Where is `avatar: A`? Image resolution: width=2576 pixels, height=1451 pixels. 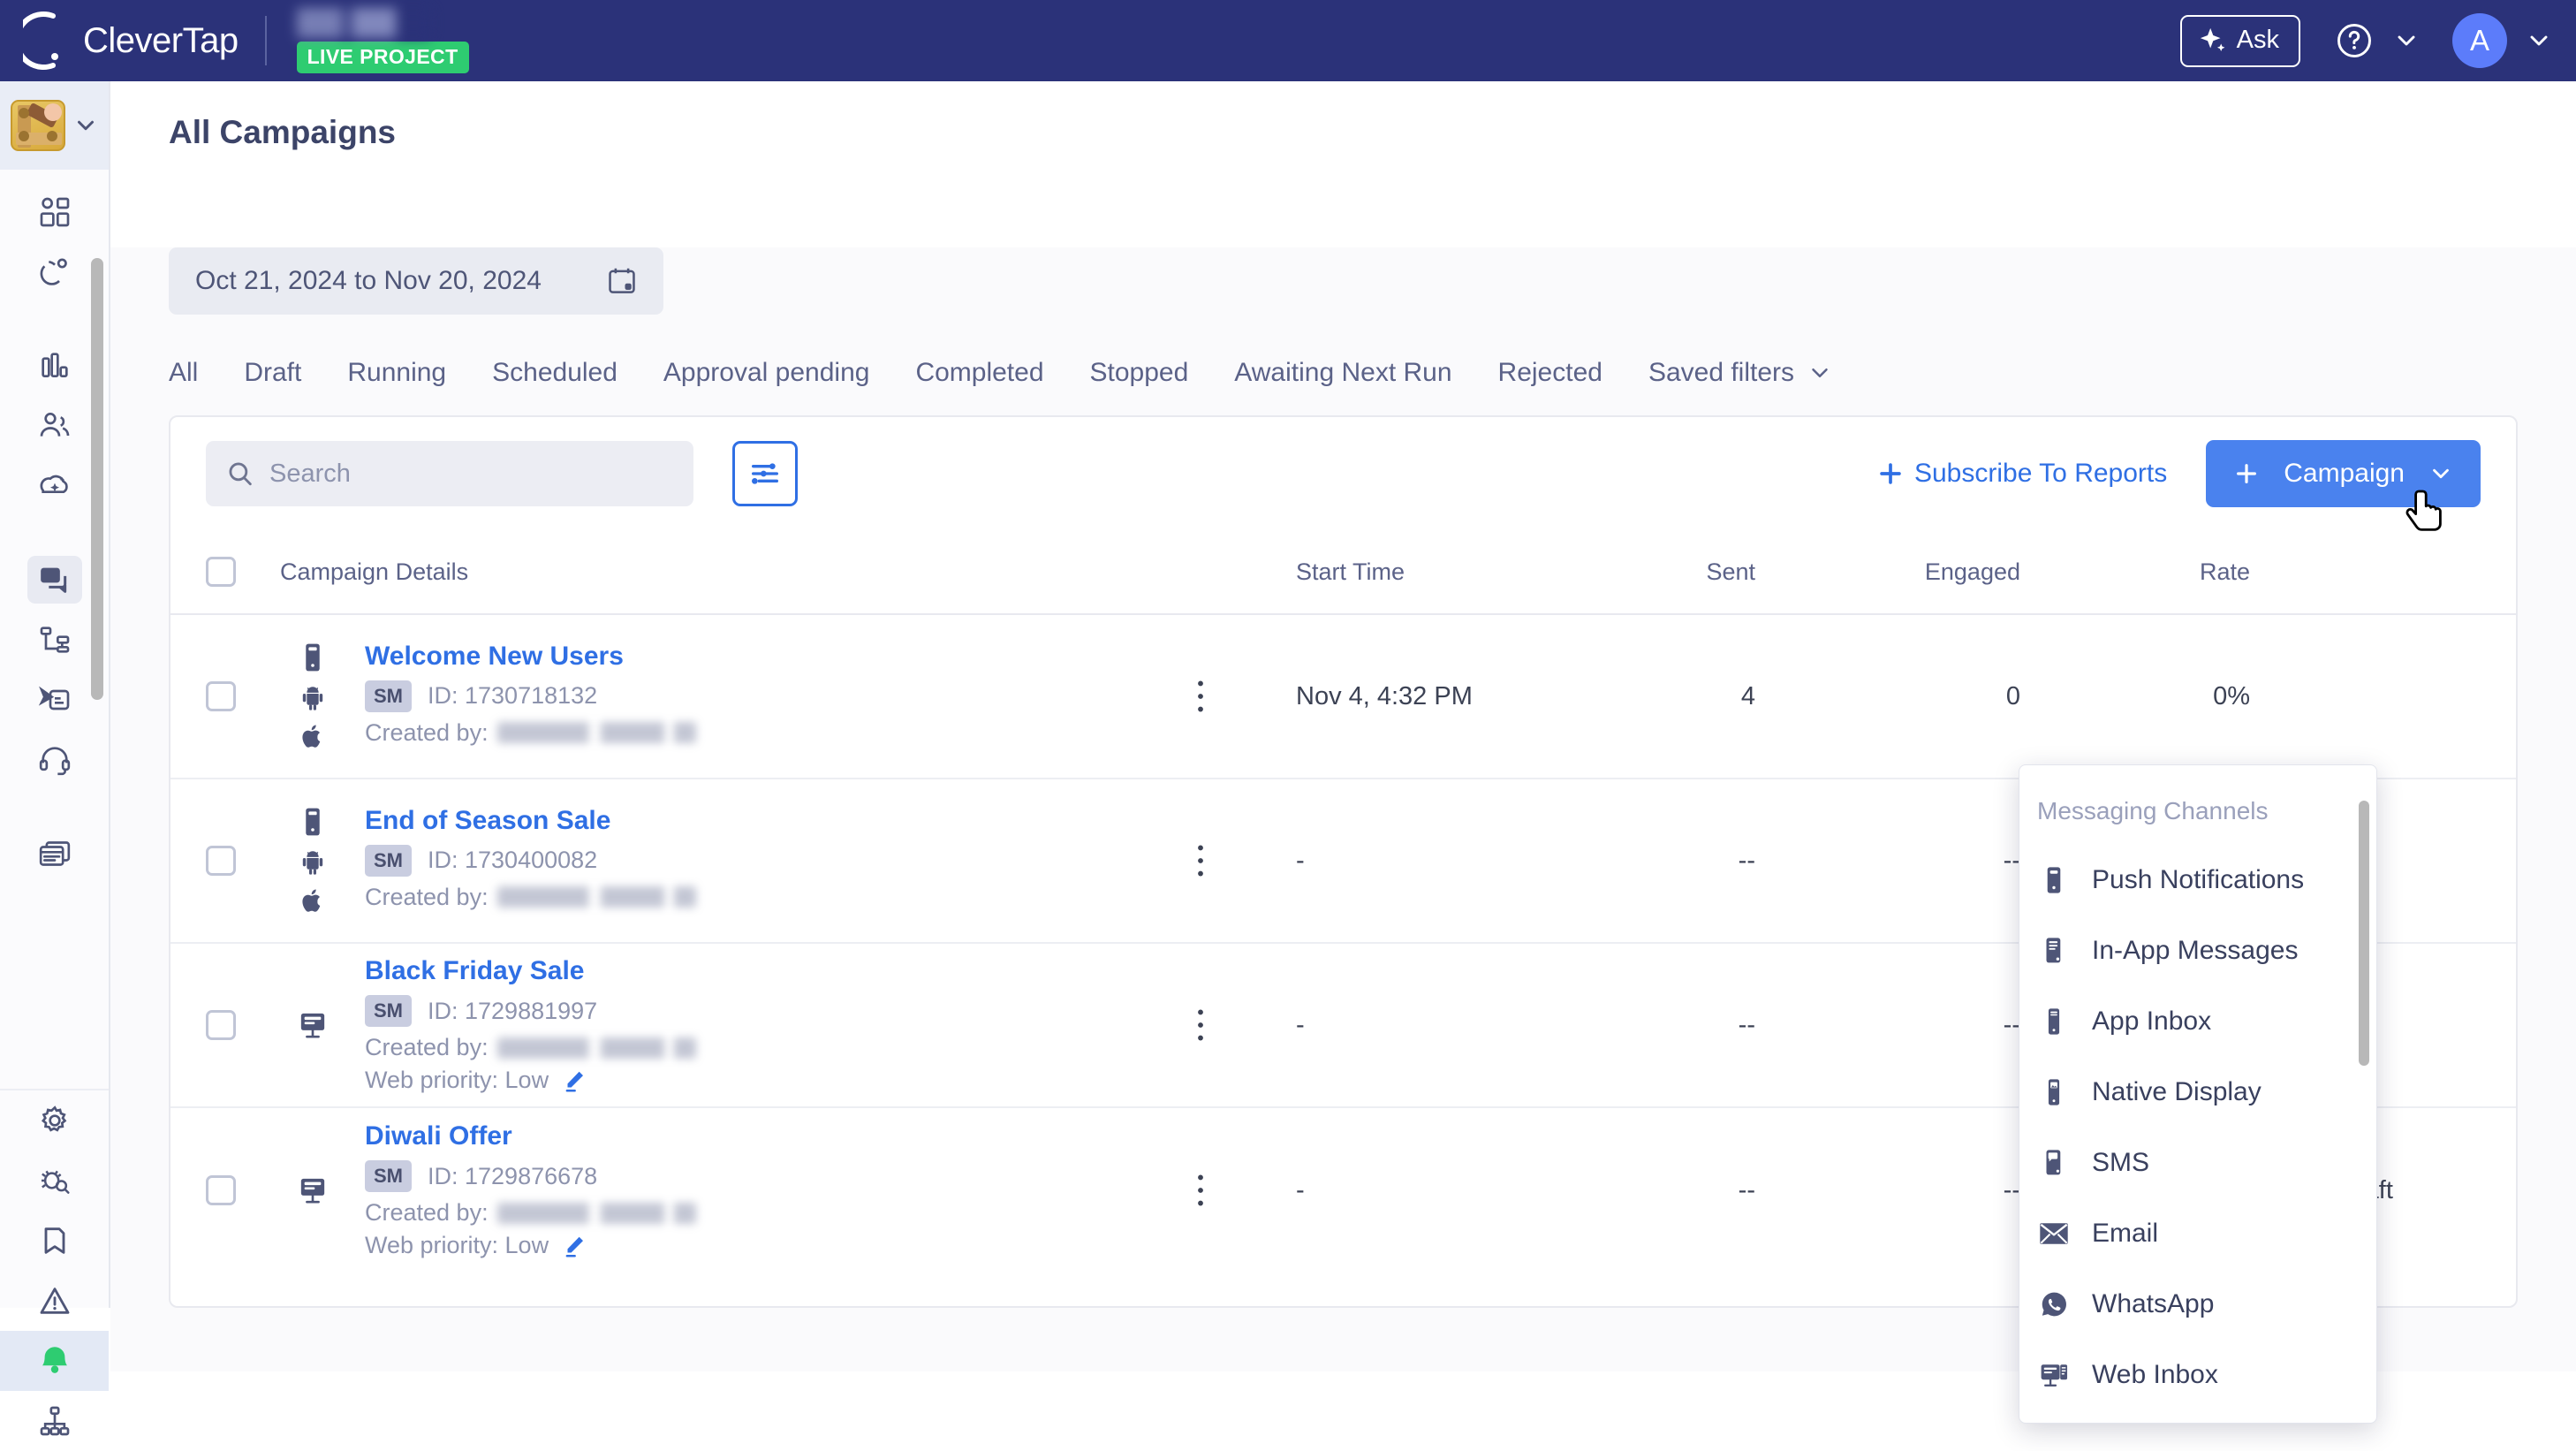
avatar: A is located at coordinates (2480, 41).